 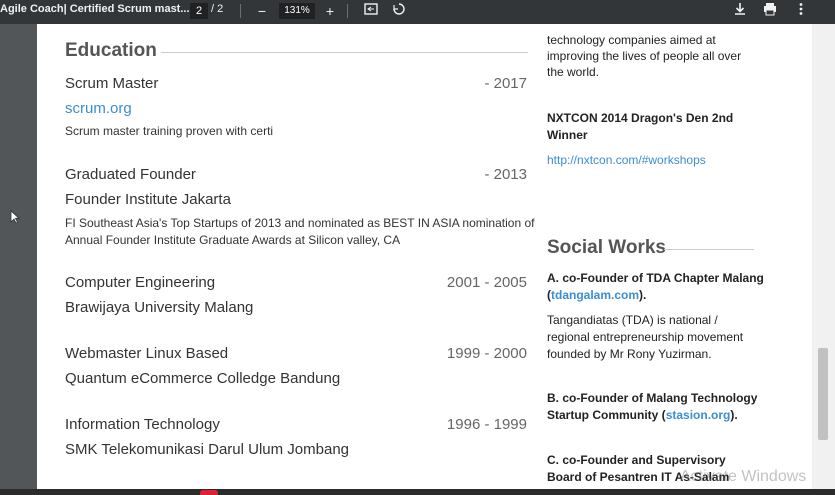 I want to click on edu-title: Computer Engineering, so click(x=140, y=282).